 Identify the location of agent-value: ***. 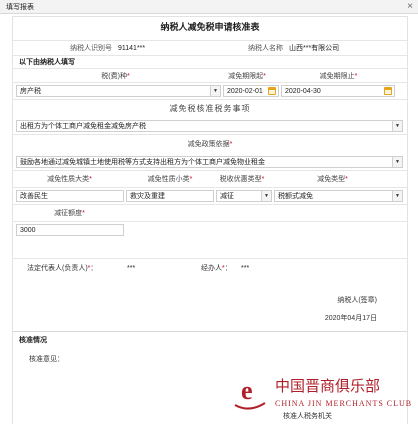
(245, 268).